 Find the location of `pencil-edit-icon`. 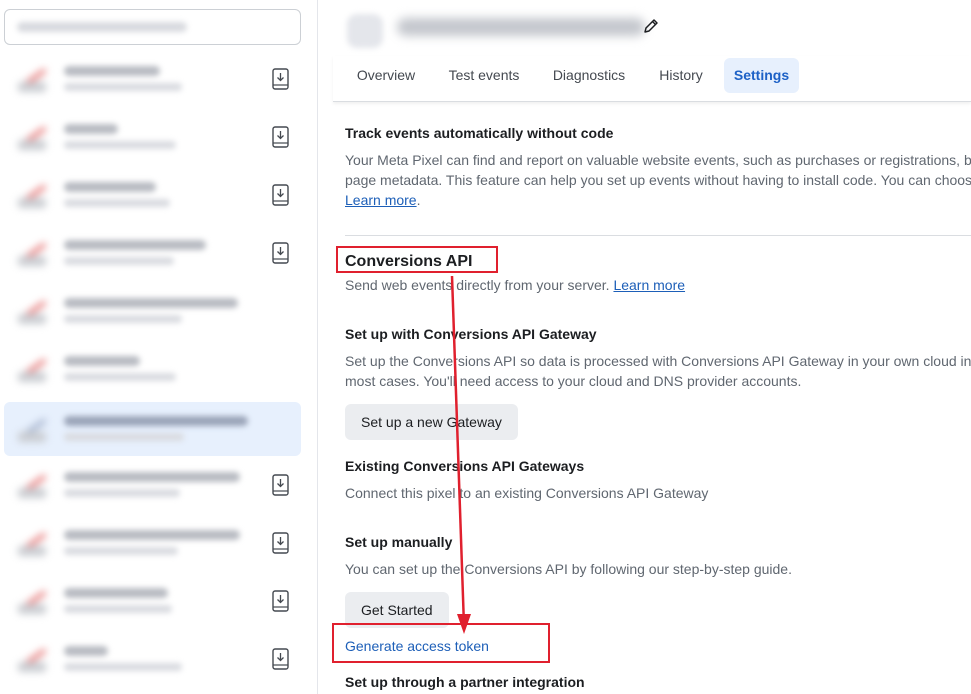

pencil-edit-icon is located at coordinates (651, 26).